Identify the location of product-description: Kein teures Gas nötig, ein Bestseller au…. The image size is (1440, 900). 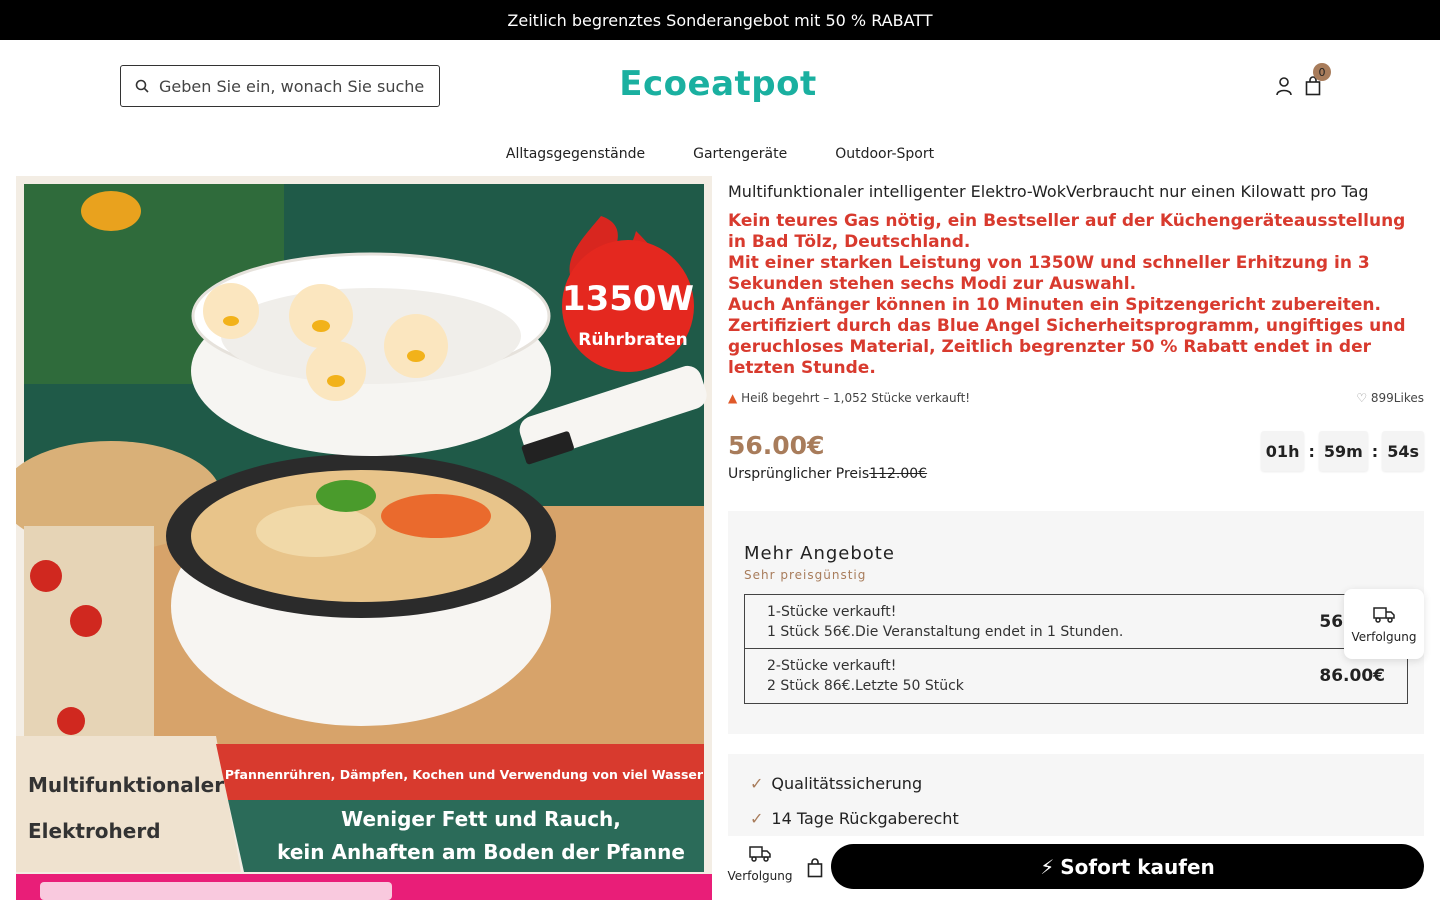
(1076, 295).